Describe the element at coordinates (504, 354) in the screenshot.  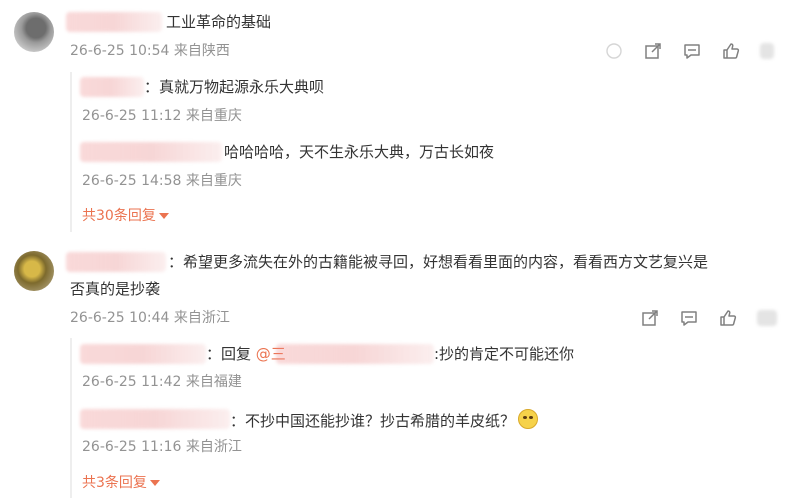
I see `reply-text-continued: :抄的肯定不可能还你` at that location.